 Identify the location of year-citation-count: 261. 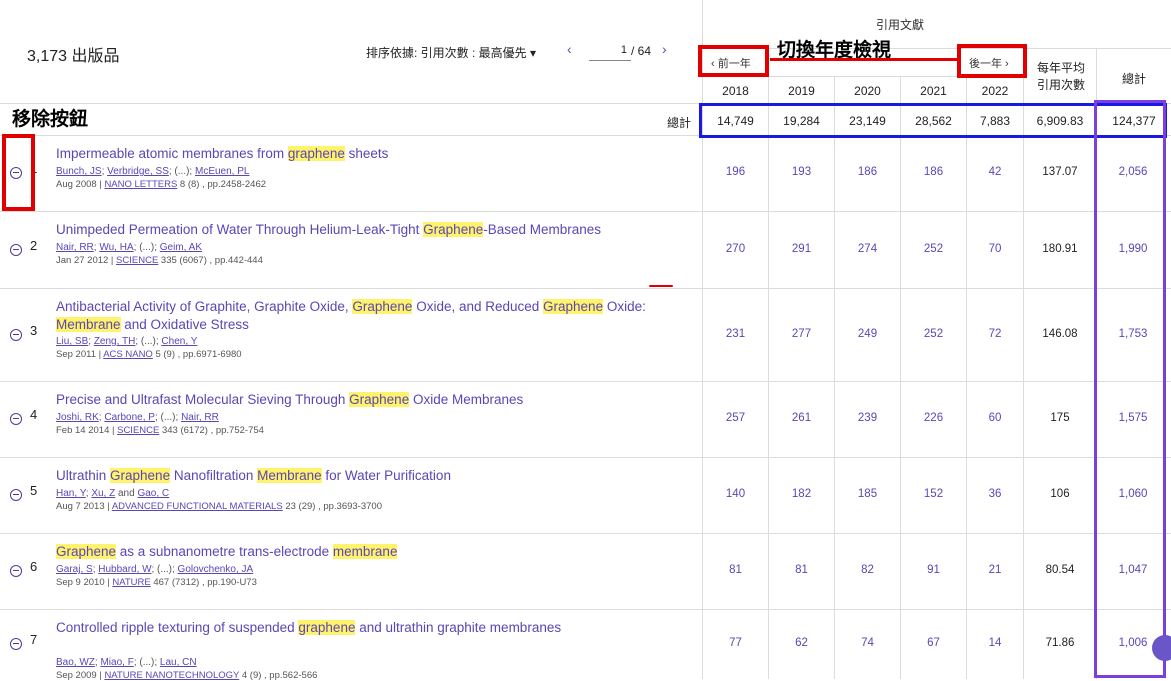
(801, 418).